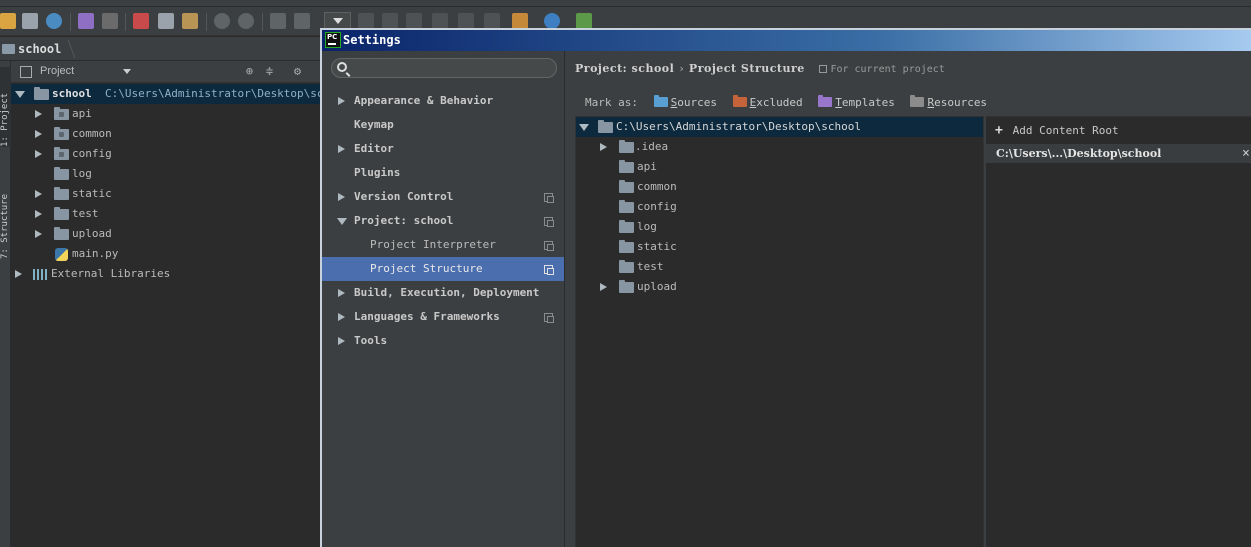  Describe the element at coordinates (278, 21) in the screenshot. I see `back-icon` at that location.